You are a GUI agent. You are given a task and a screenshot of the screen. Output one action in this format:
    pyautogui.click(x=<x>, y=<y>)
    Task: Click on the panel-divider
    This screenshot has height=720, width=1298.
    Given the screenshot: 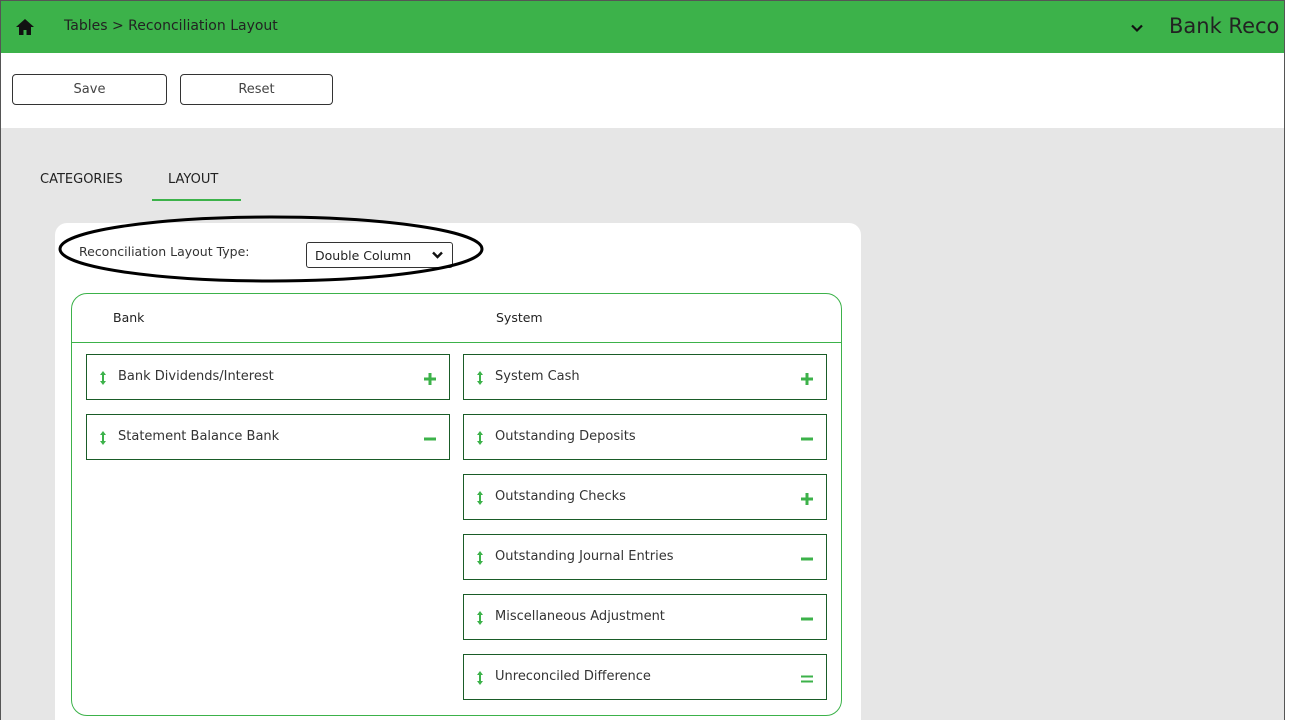 What is the action you would take?
    pyautogui.click(x=456, y=342)
    